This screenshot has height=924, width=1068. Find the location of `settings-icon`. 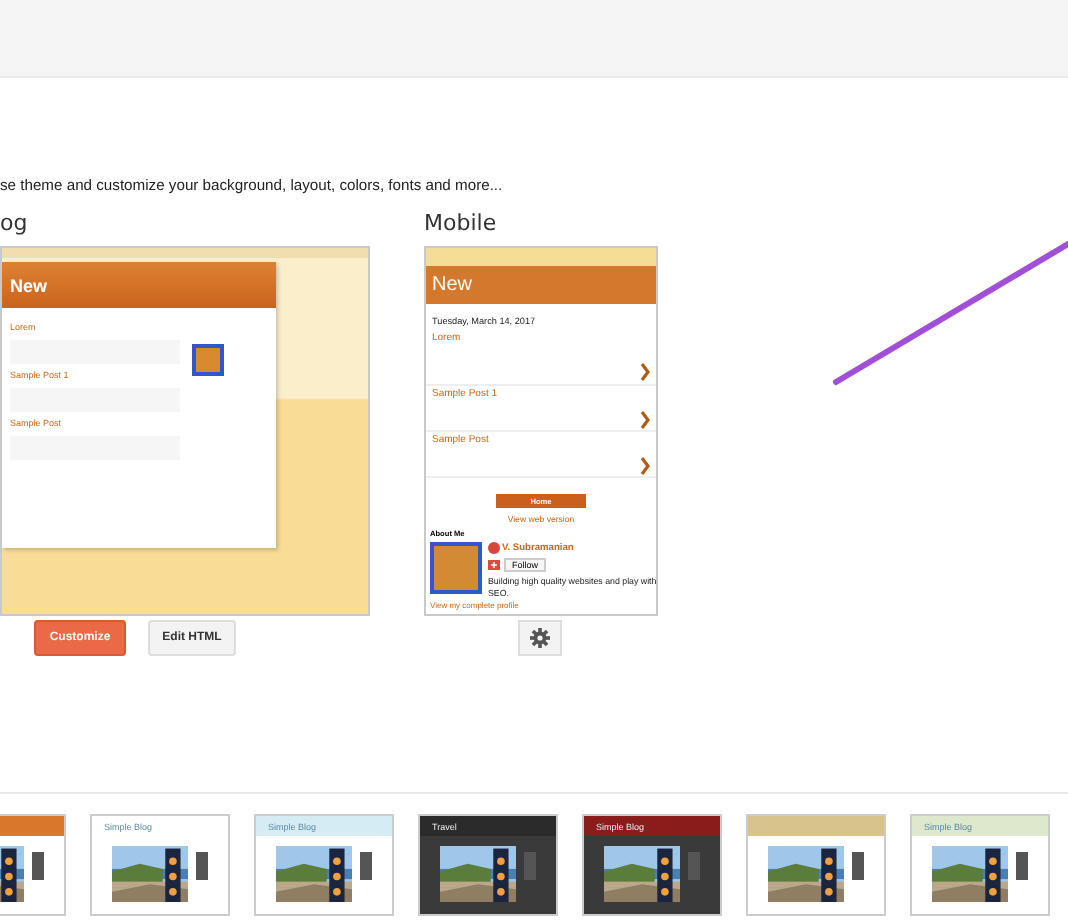

settings-icon is located at coordinates (540, 638).